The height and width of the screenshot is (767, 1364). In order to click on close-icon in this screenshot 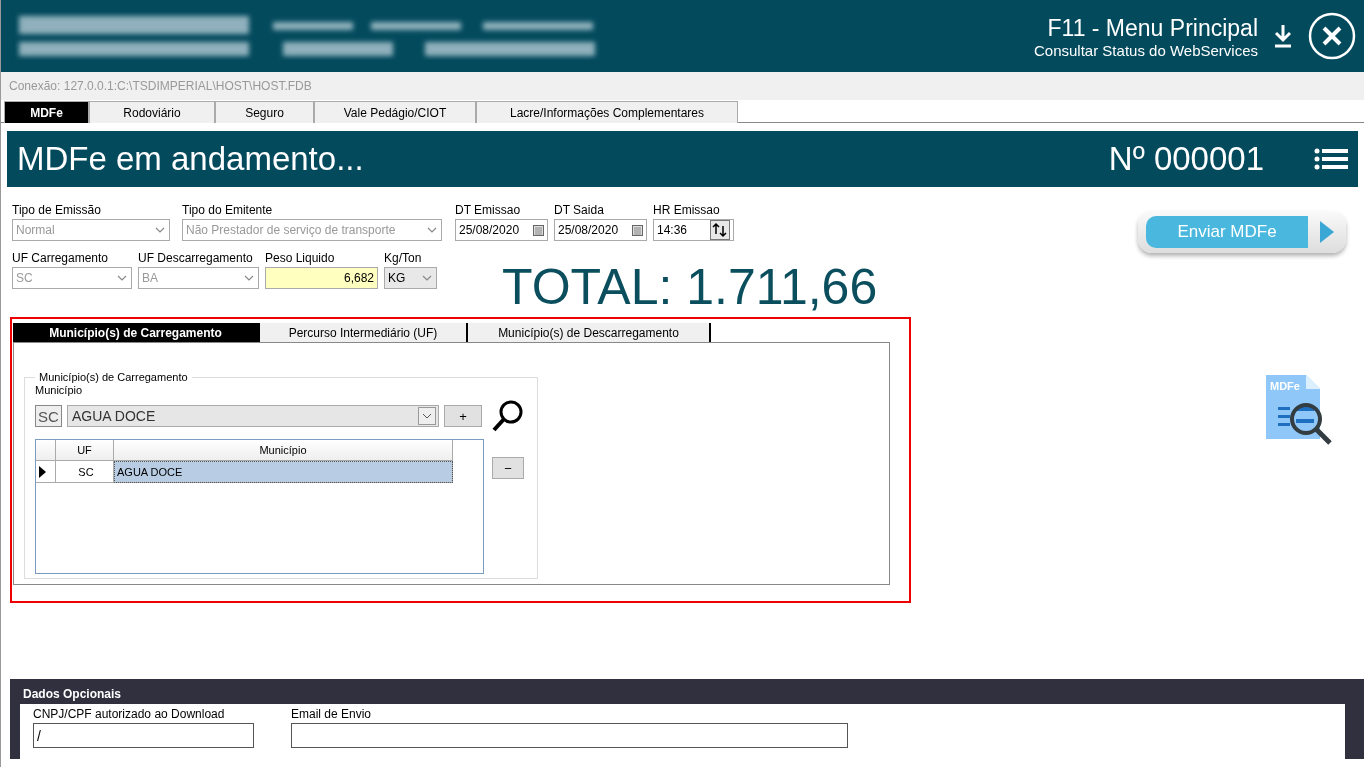, I will do `click(1332, 36)`.